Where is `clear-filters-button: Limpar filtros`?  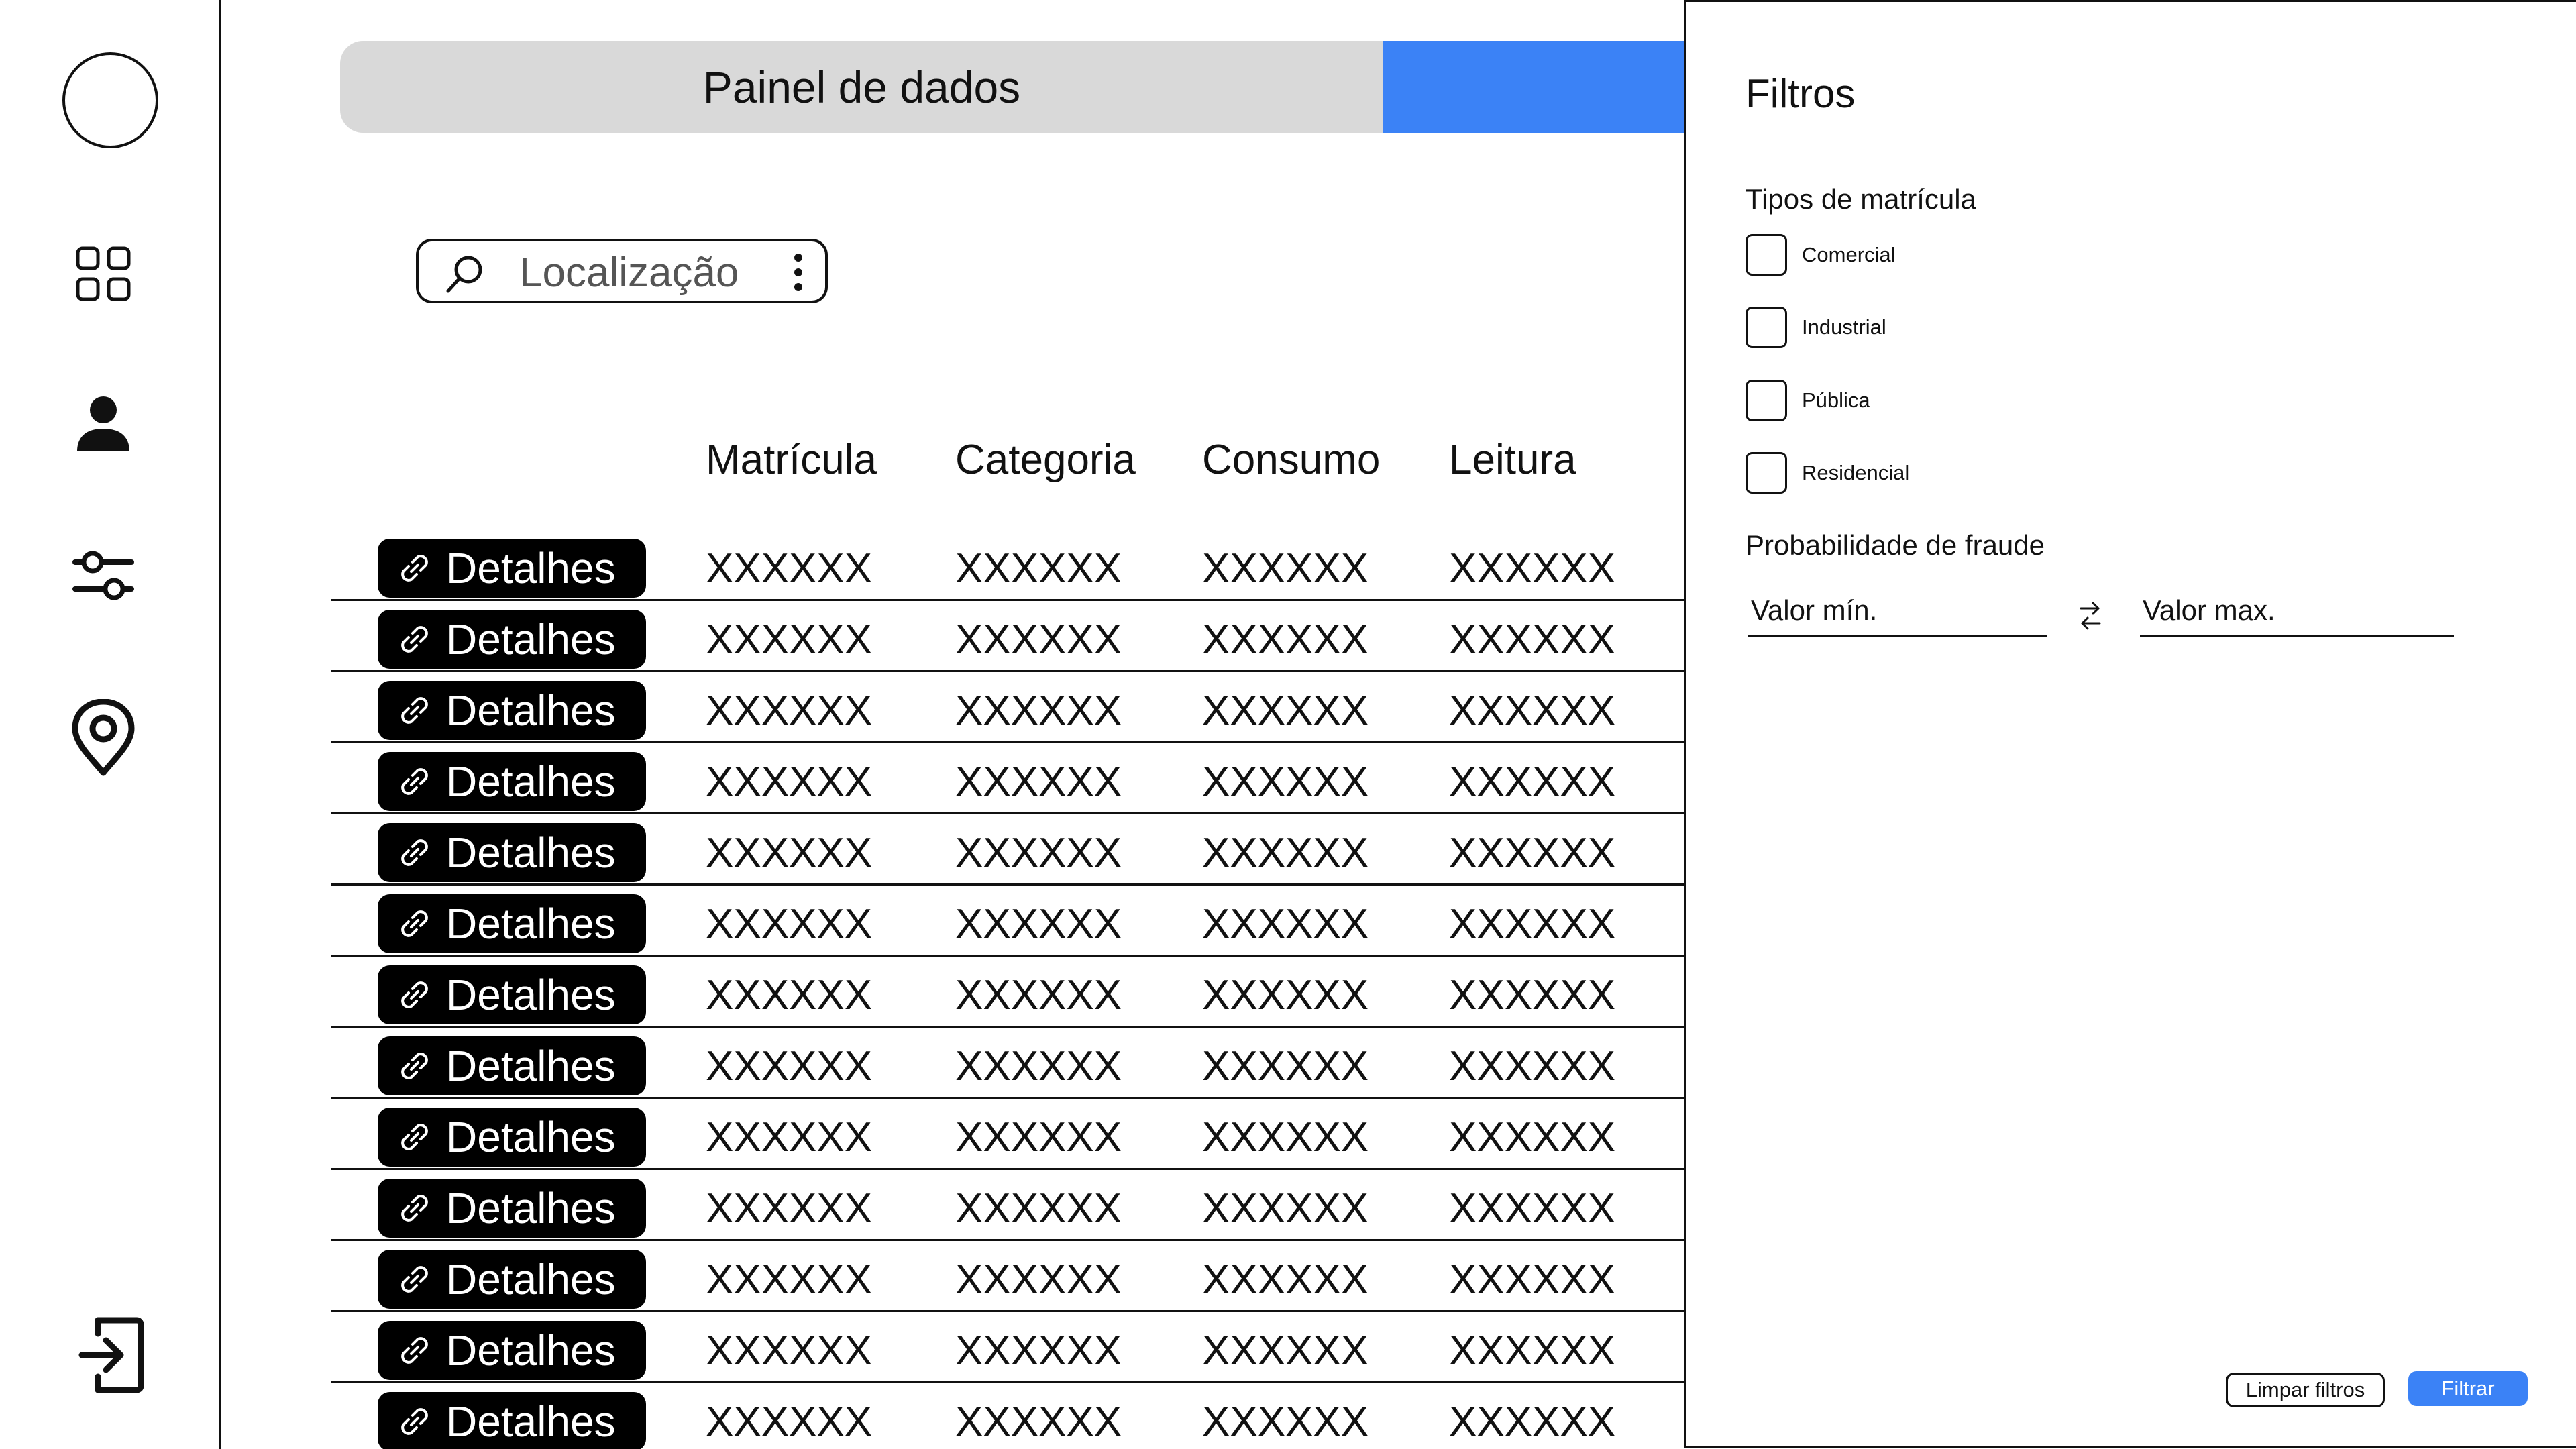
clear-filters-button: Limpar filtros is located at coordinates (2305, 1390).